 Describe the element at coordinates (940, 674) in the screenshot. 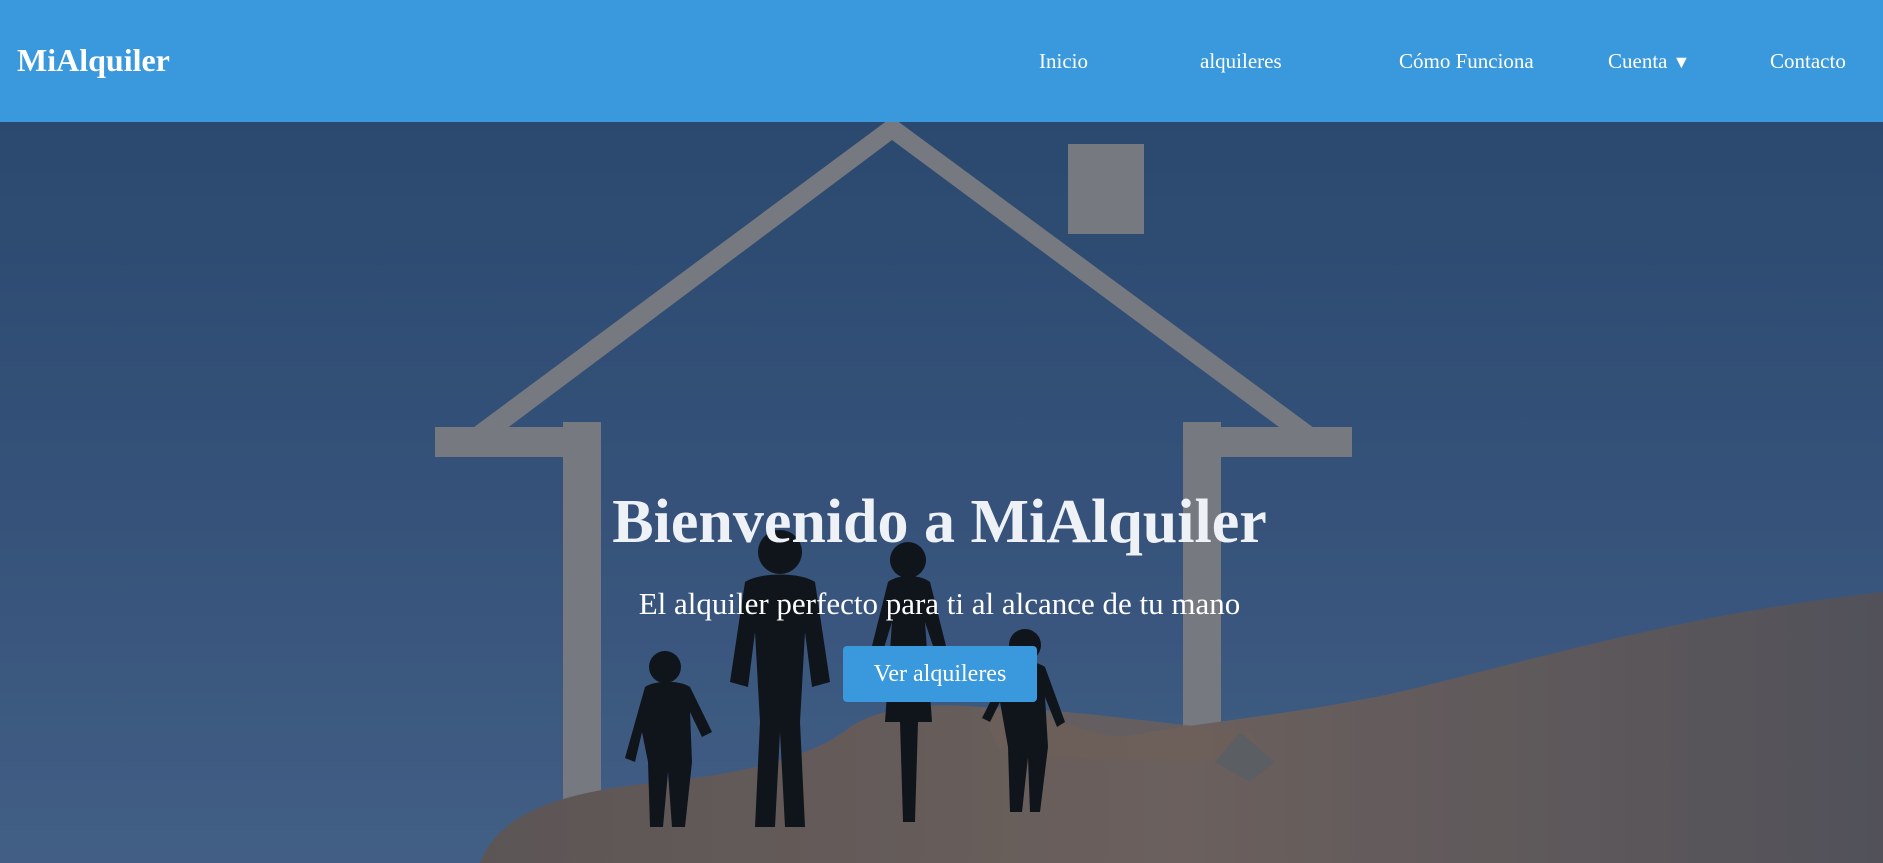

I see `view-rentals-button: Ver alquileres` at that location.